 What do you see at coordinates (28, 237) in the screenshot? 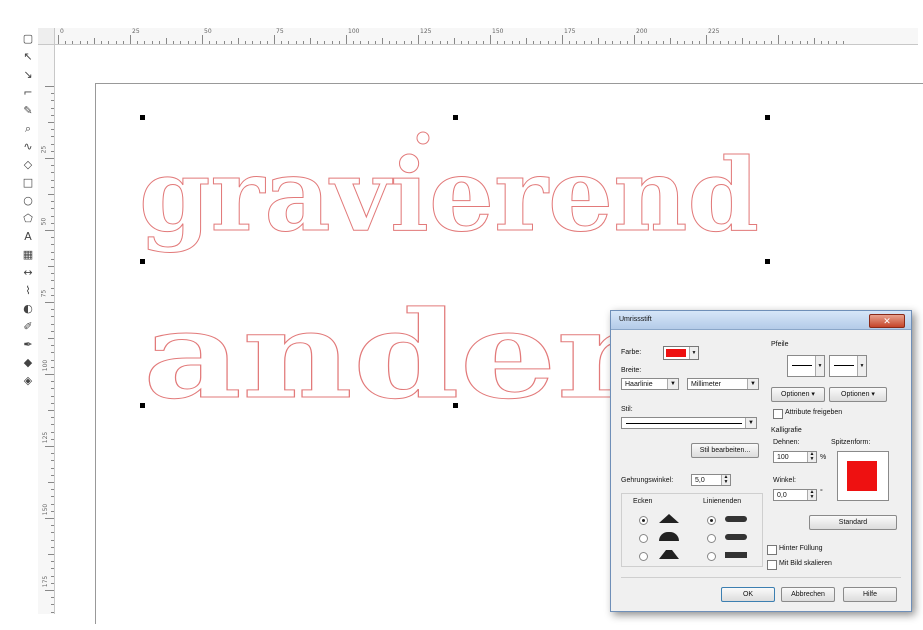
I see `text-tool-icon: A` at bounding box center [28, 237].